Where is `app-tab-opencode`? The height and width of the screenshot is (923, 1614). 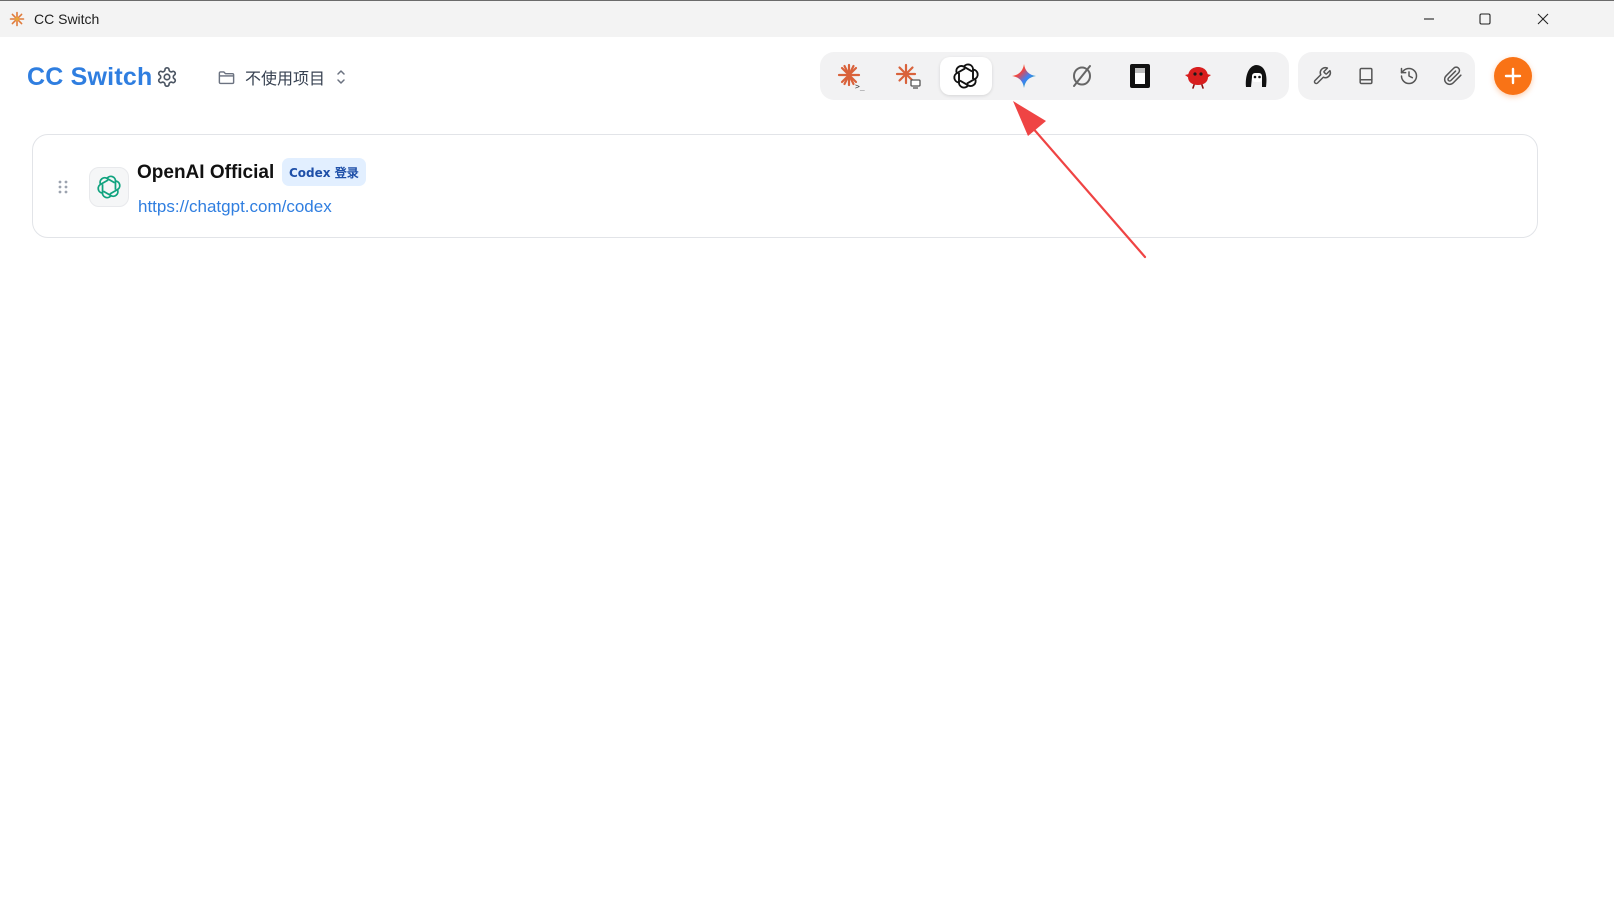 app-tab-opencode is located at coordinates (1082, 76).